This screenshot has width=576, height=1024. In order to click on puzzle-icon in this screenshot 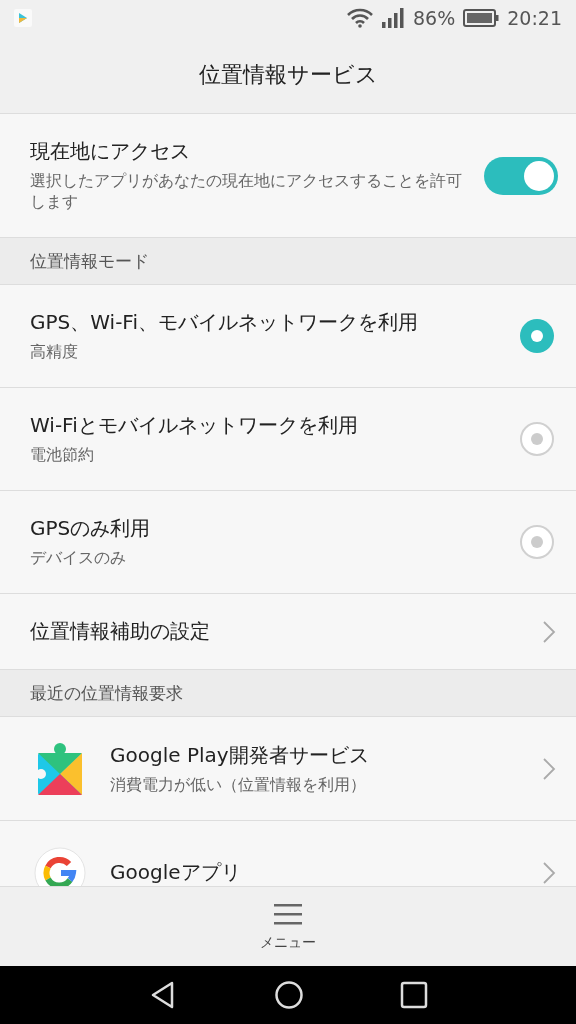, I will do `click(60, 768)`.